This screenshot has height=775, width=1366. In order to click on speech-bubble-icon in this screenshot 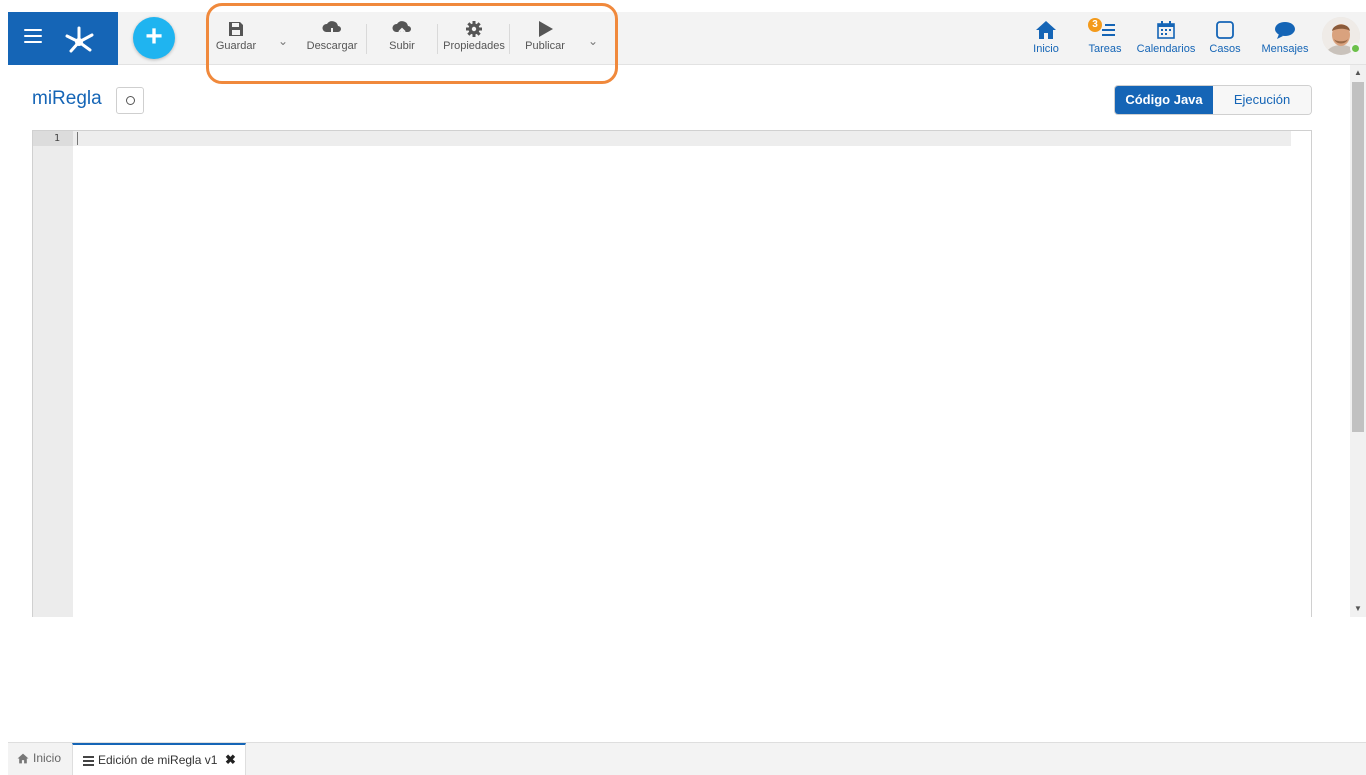, I will do `click(1285, 30)`.